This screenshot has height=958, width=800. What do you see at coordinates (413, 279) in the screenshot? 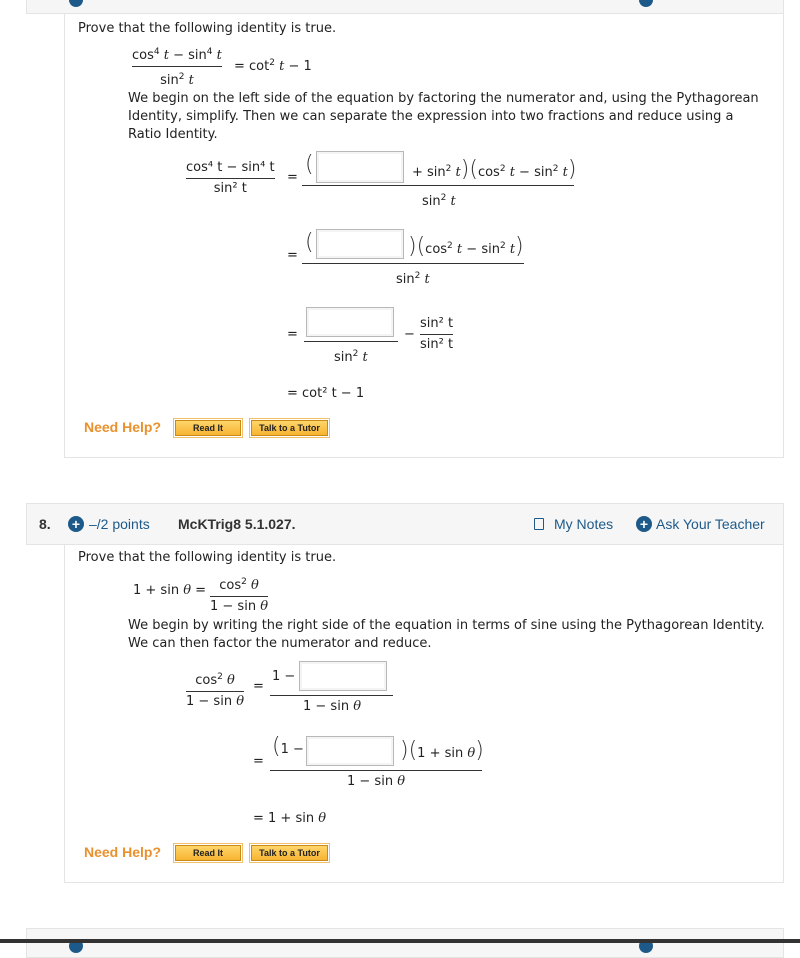
I see `step2-denominator: sin2 t` at bounding box center [413, 279].